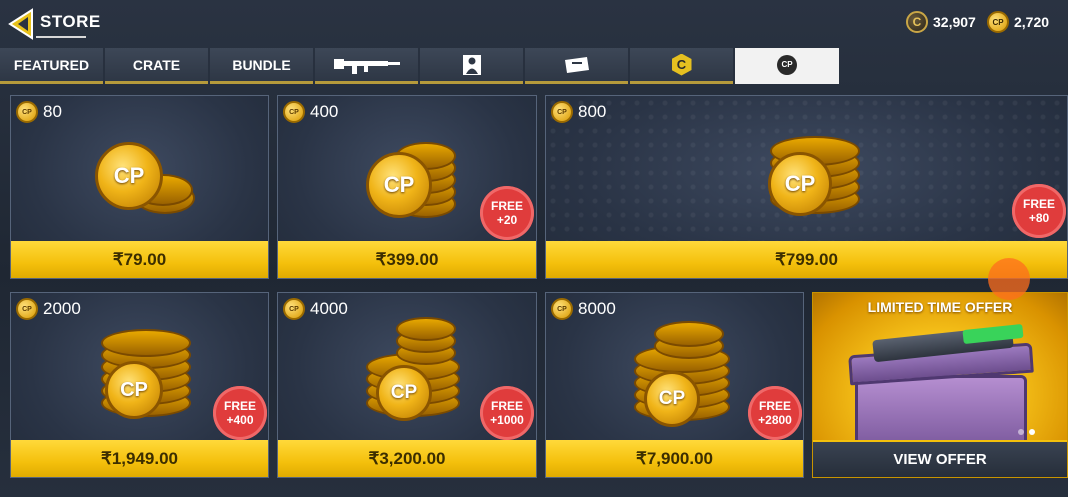 Image resolution: width=1068 pixels, height=497 pixels. I want to click on pack-amount: CP 2000, so click(48, 309).